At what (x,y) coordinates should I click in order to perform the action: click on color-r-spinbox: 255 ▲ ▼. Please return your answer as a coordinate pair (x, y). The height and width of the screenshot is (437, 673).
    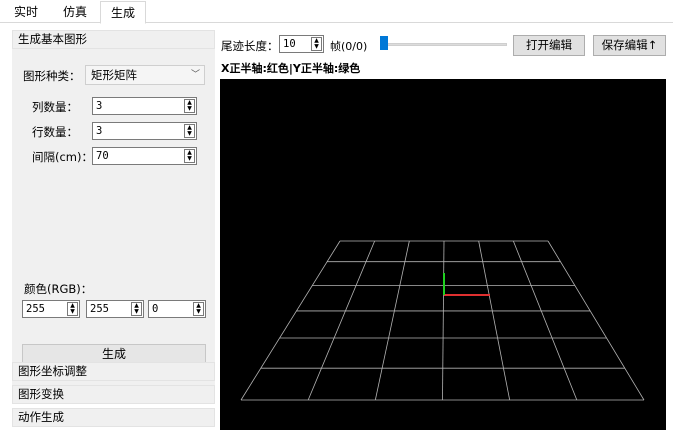
    Looking at the image, I should click on (51, 309).